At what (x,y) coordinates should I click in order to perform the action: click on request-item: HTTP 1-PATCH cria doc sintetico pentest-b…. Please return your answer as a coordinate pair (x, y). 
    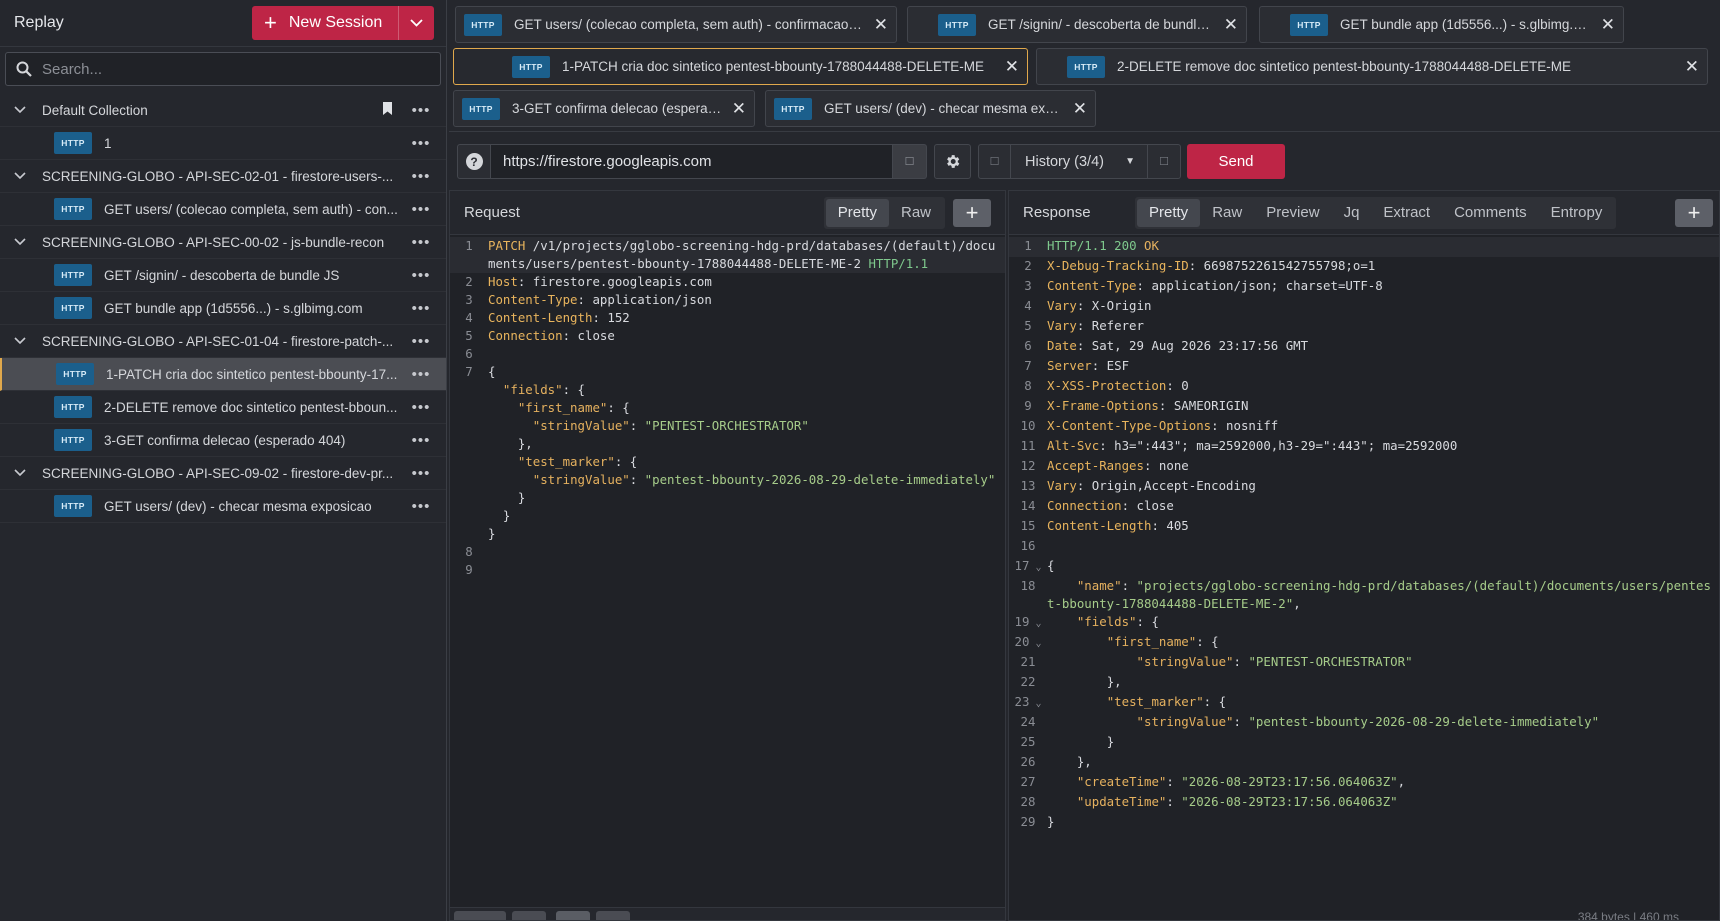
    Looking at the image, I should click on (223, 374).